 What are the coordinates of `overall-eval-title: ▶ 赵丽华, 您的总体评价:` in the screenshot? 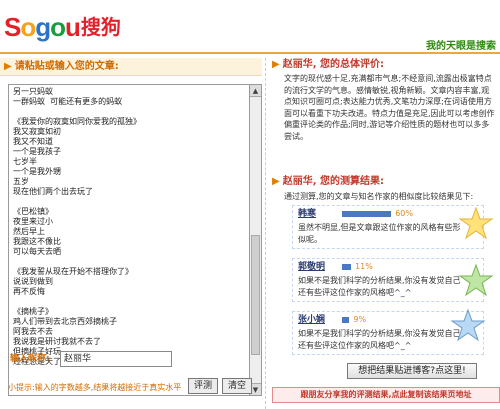 It's located at (384, 65).